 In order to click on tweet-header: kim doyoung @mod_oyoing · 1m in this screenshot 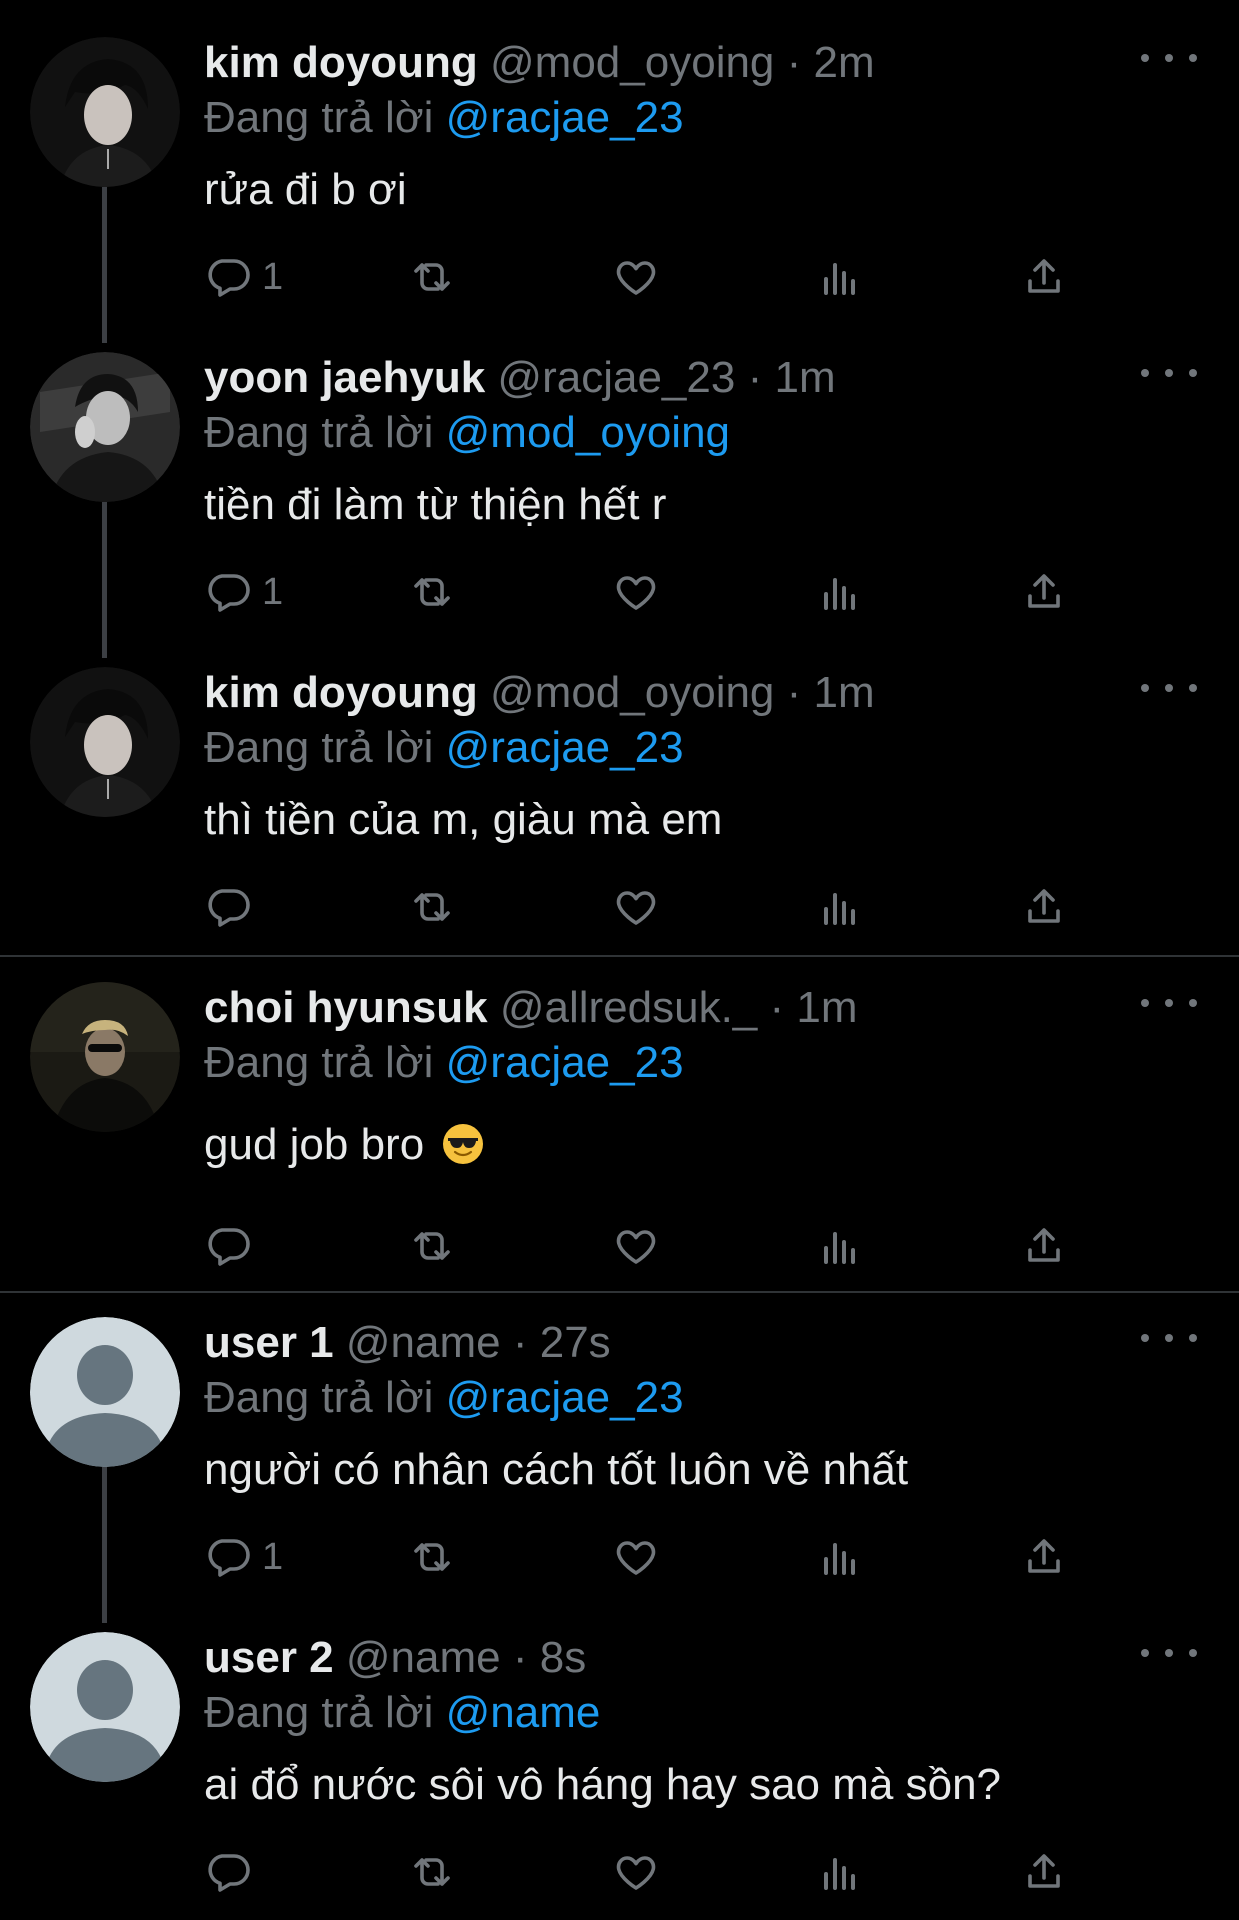, I will do `click(539, 693)`.